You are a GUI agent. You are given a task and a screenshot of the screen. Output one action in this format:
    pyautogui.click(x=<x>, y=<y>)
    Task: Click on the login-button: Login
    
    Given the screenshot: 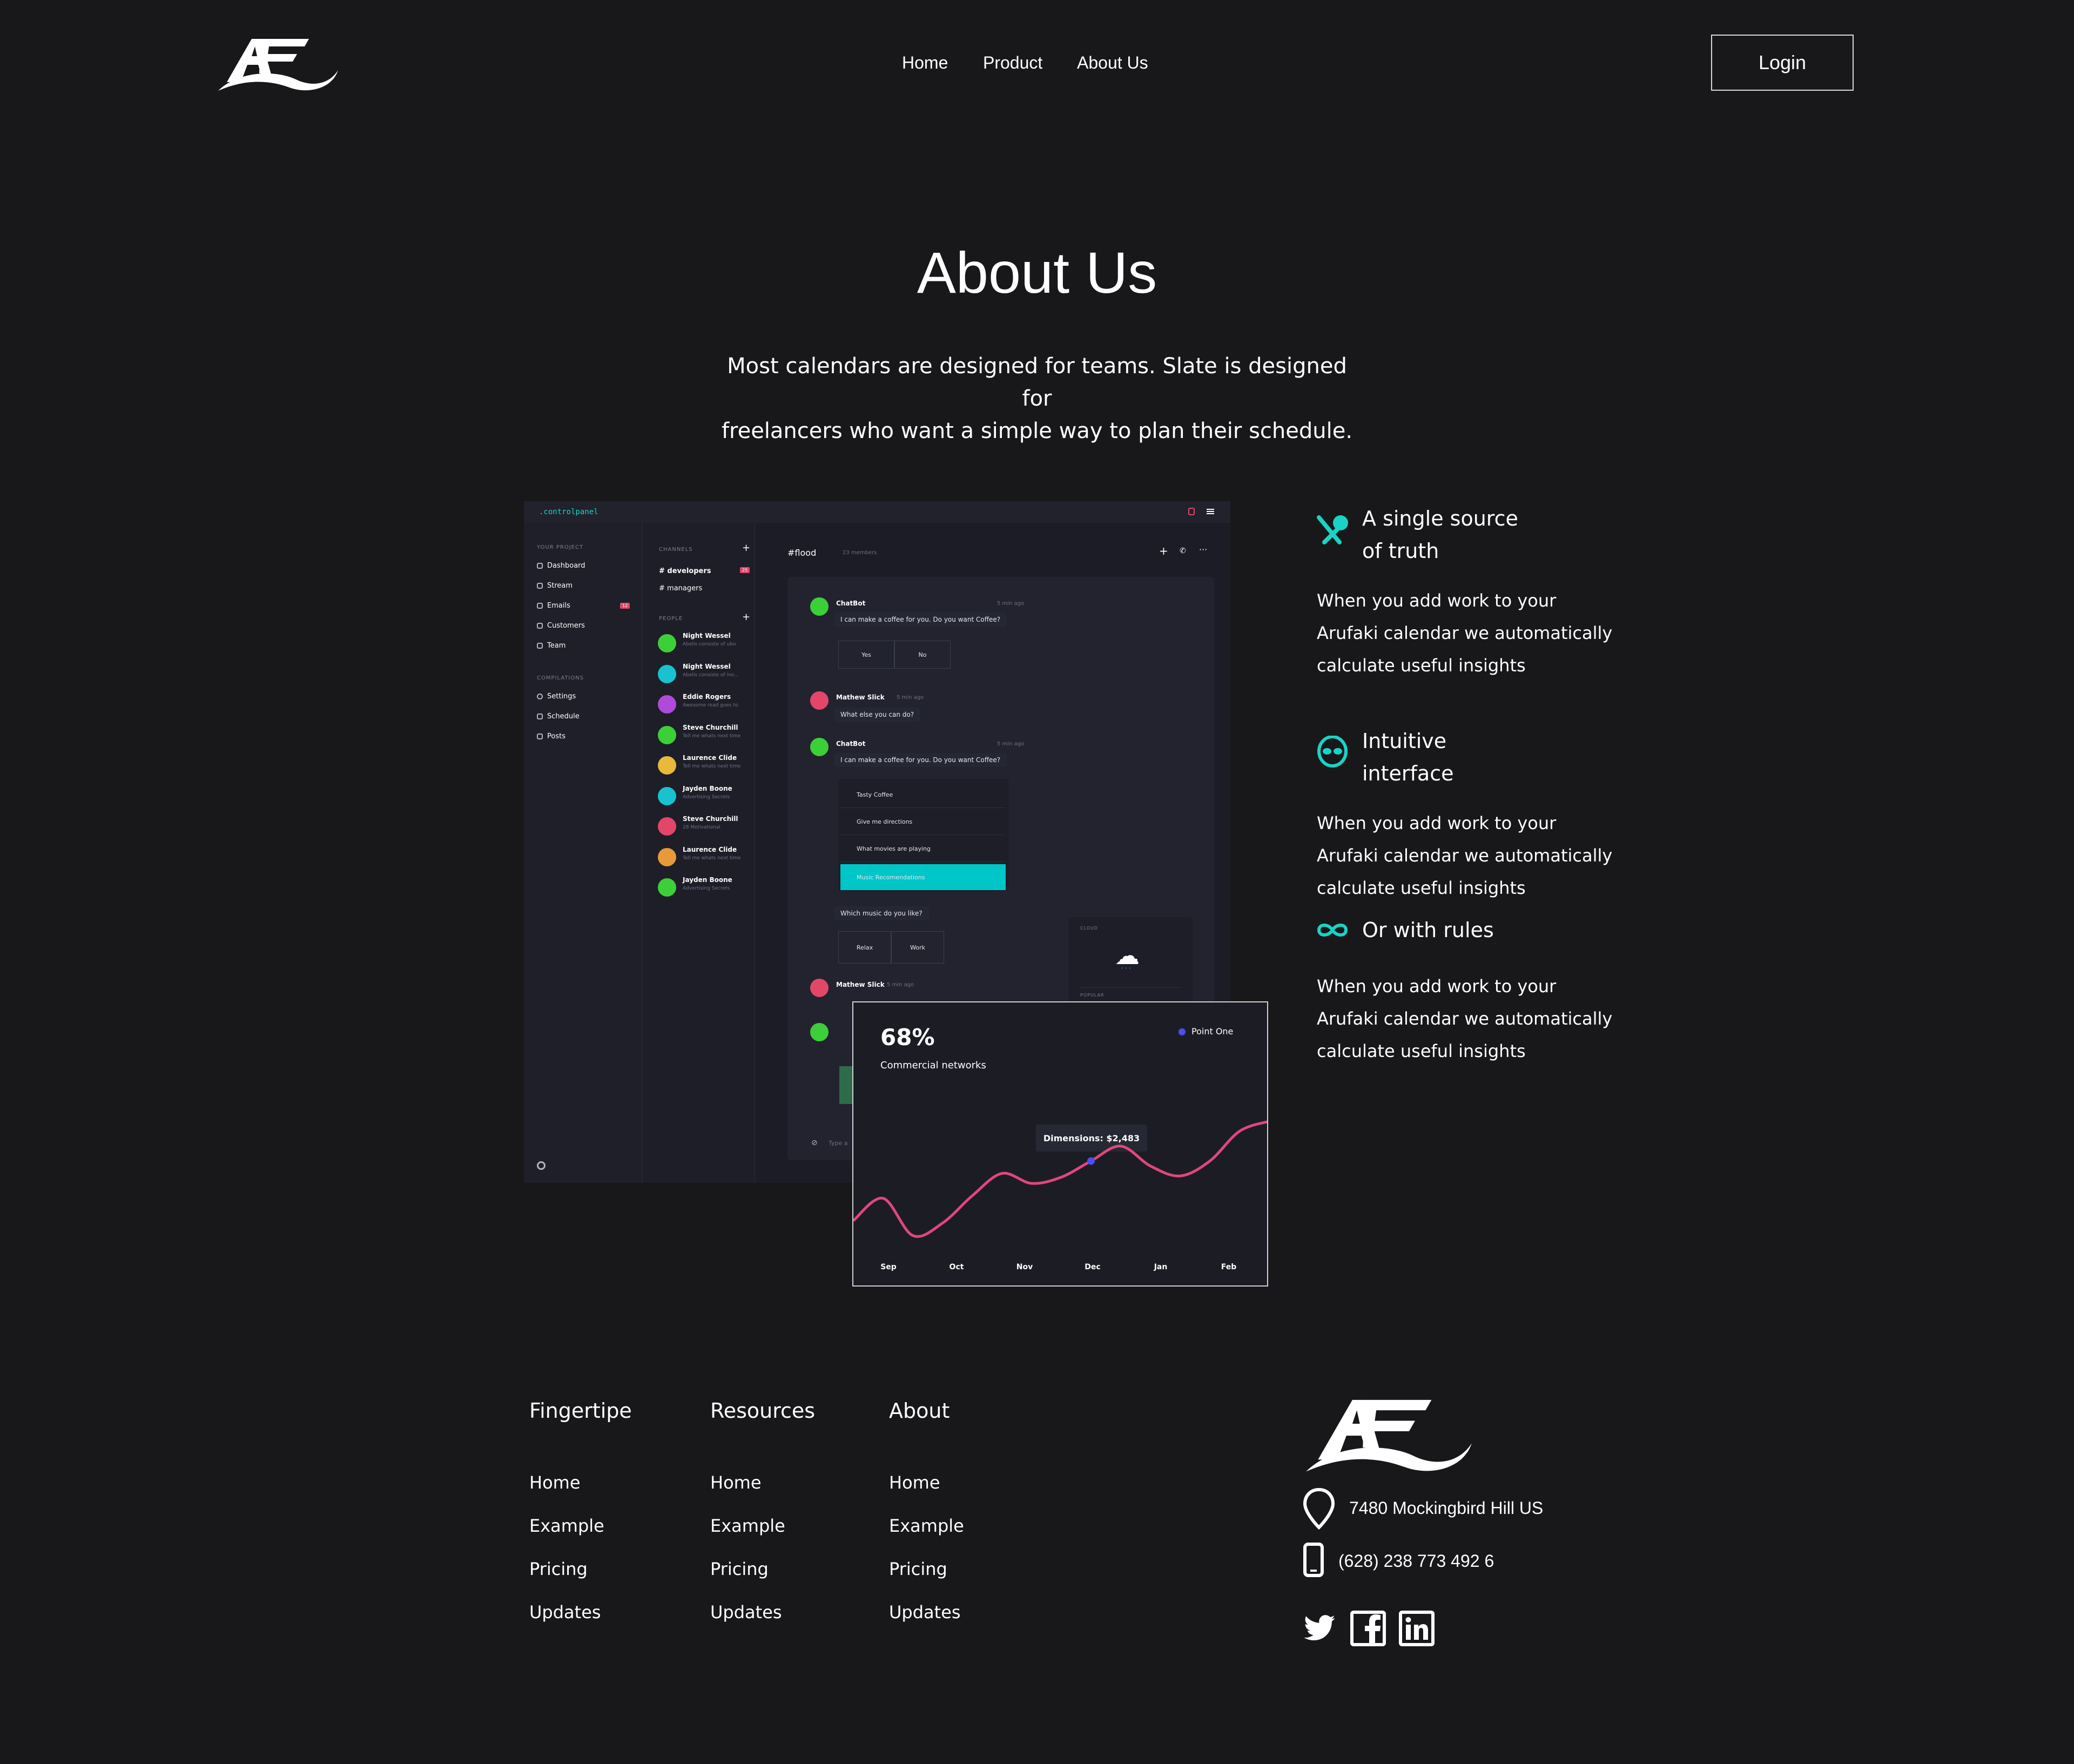 What is the action you would take?
    pyautogui.click(x=1783, y=63)
    